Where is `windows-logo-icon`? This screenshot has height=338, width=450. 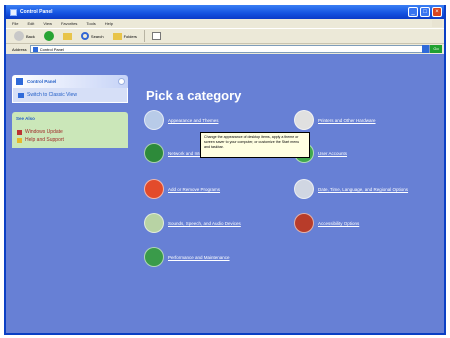
windows-logo-icon is located at coordinates (437, 23).